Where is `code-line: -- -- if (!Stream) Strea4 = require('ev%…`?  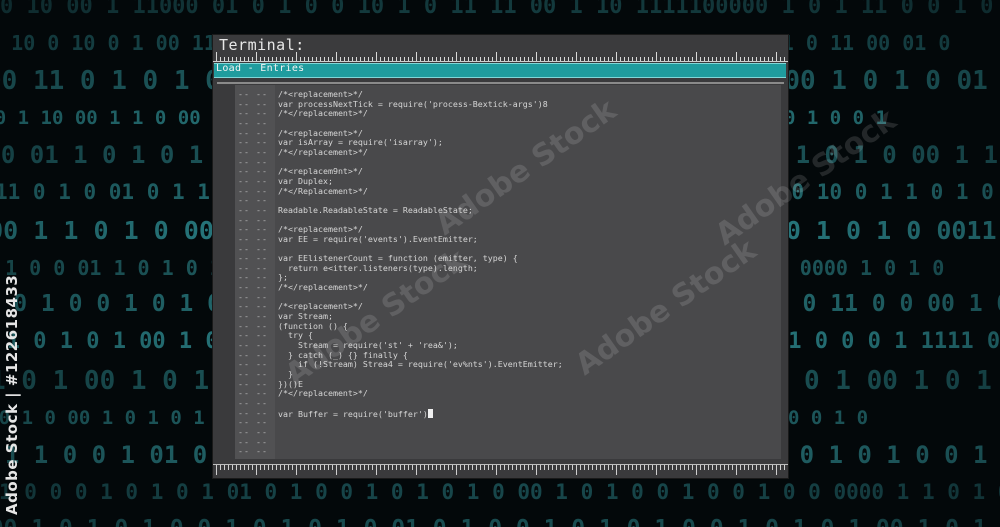 code-line: -- -- if (!Stream) Strea4 = require('ev%… is located at coordinates (508, 365).